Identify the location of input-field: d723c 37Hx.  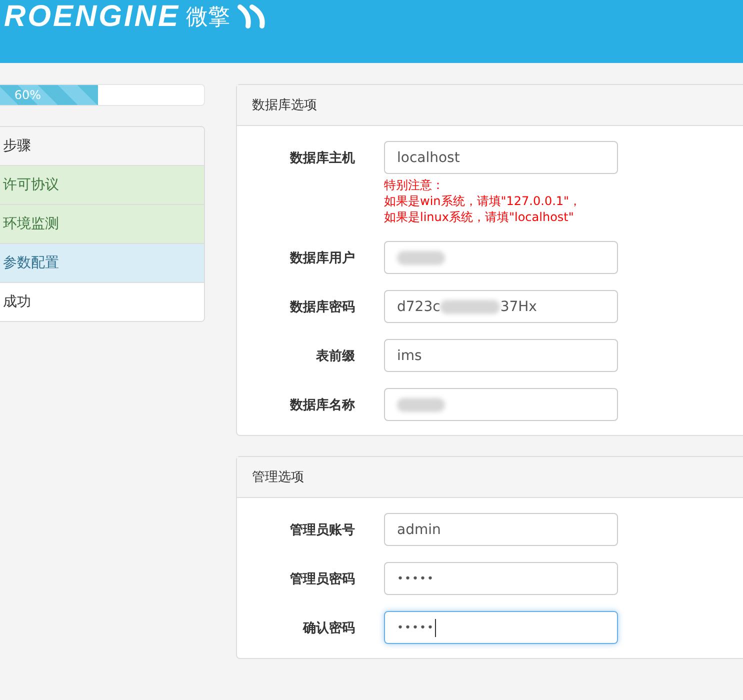
(501, 306).